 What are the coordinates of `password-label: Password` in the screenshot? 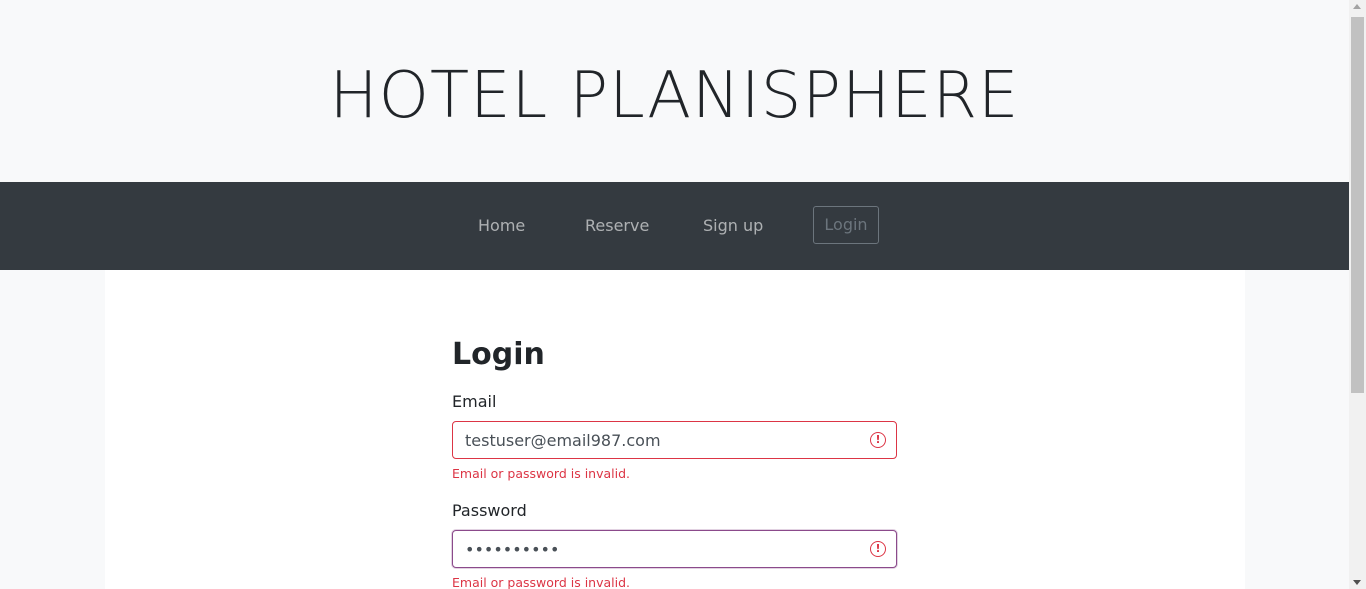 It's located at (489, 510).